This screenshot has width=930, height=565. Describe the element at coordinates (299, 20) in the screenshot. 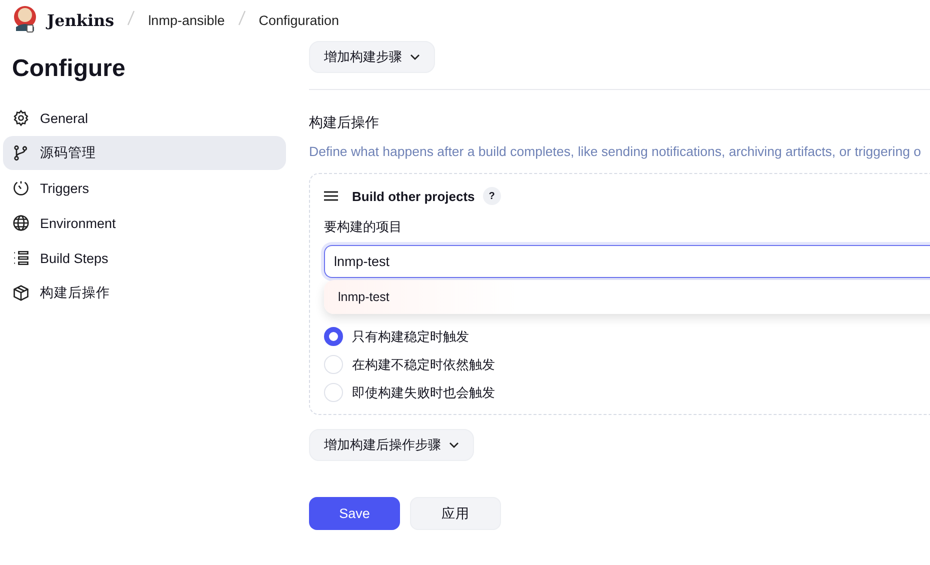

I see `breadcrumb-link: Configuration` at that location.